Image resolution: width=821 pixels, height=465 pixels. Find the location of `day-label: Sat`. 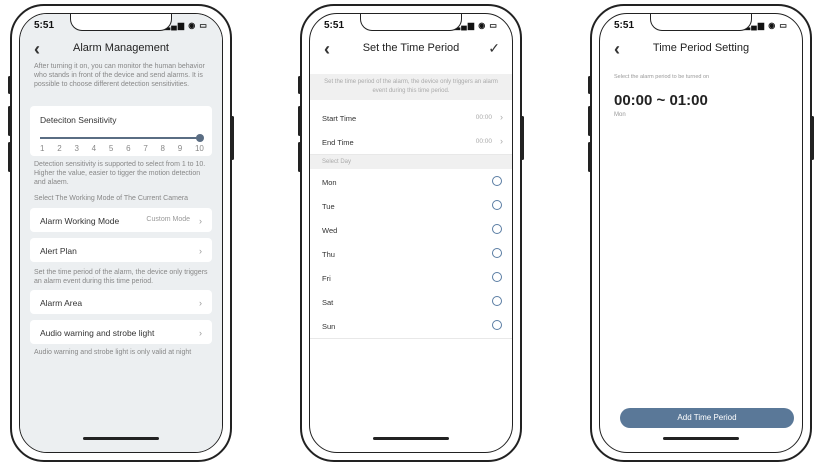

day-label: Sat is located at coordinates (328, 302).